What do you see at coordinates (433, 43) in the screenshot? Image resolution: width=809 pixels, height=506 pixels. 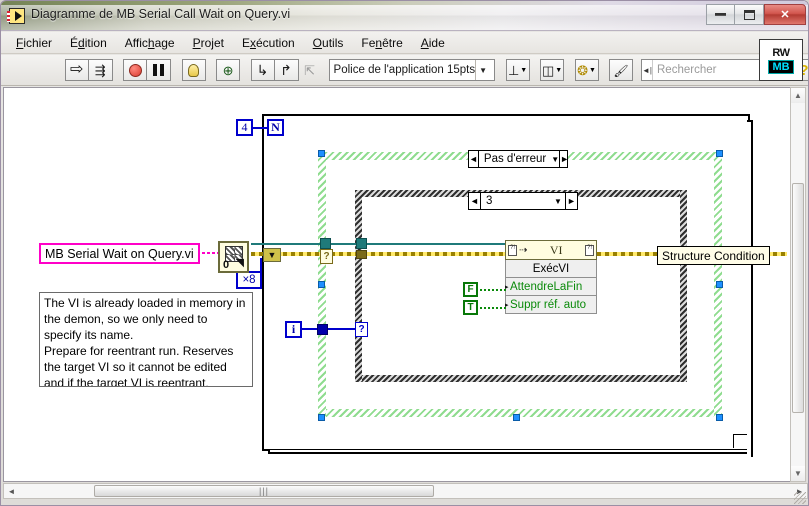 I see `menu-aide: Aide` at bounding box center [433, 43].